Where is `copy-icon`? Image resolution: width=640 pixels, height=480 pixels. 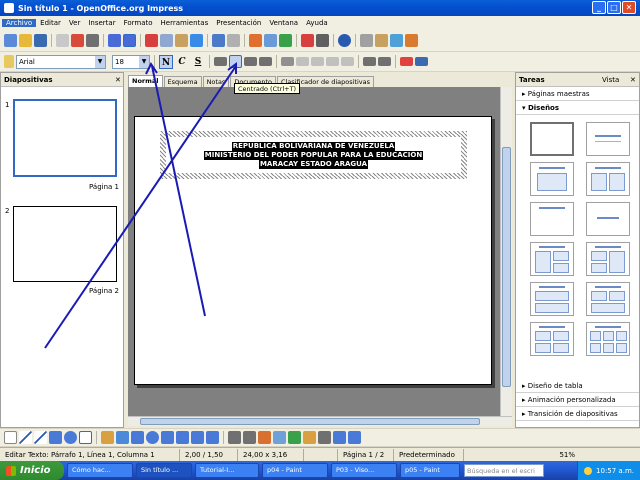 copy-icon is located at coordinates (166, 40).